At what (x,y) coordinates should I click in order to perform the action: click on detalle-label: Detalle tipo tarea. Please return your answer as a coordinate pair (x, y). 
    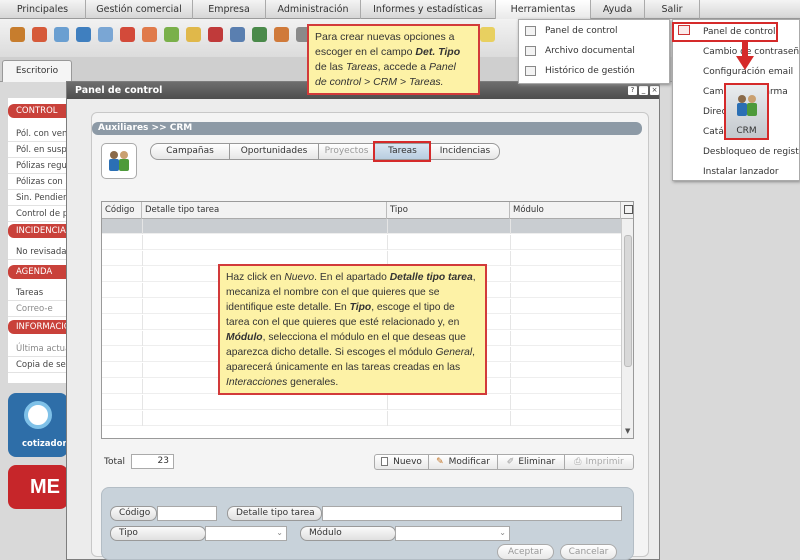
    Looking at the image, I should click on (274, 513).